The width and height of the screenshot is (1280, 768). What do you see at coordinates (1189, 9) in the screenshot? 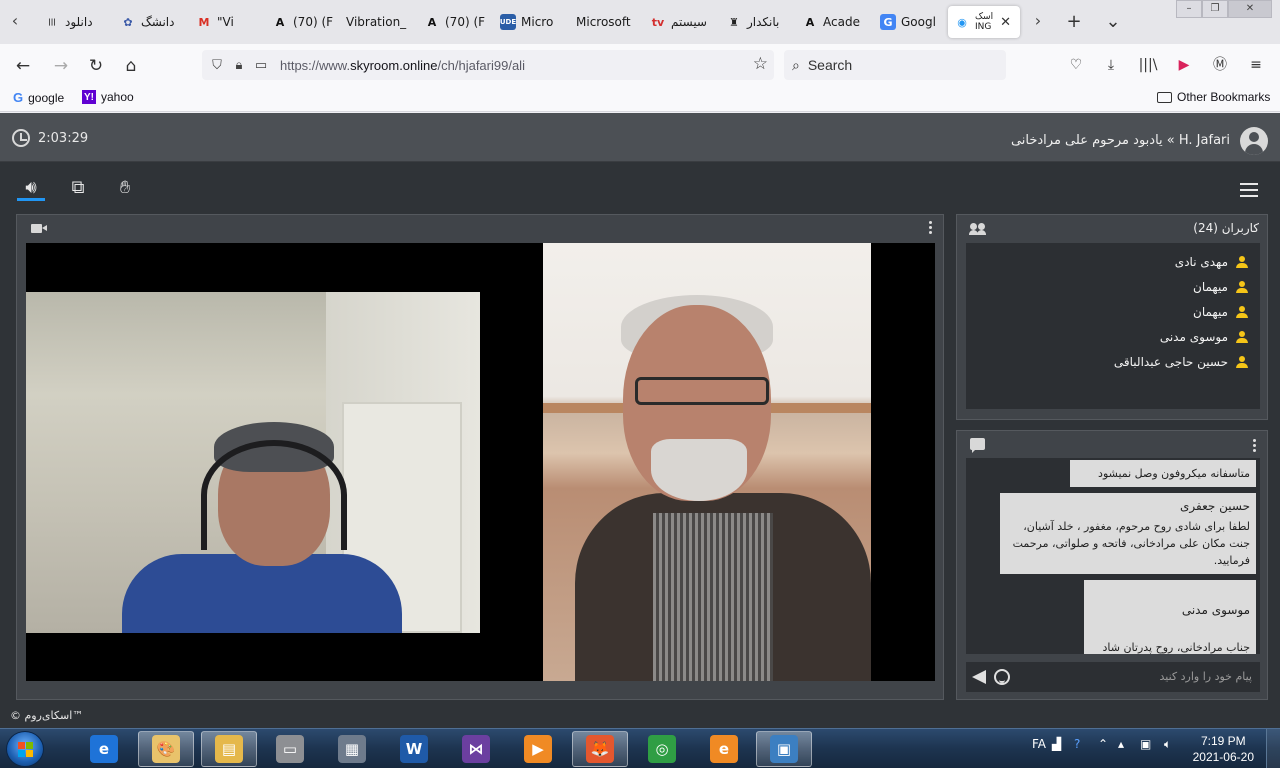
I see `minimize-button: –` at bounding box center [1189, 9].